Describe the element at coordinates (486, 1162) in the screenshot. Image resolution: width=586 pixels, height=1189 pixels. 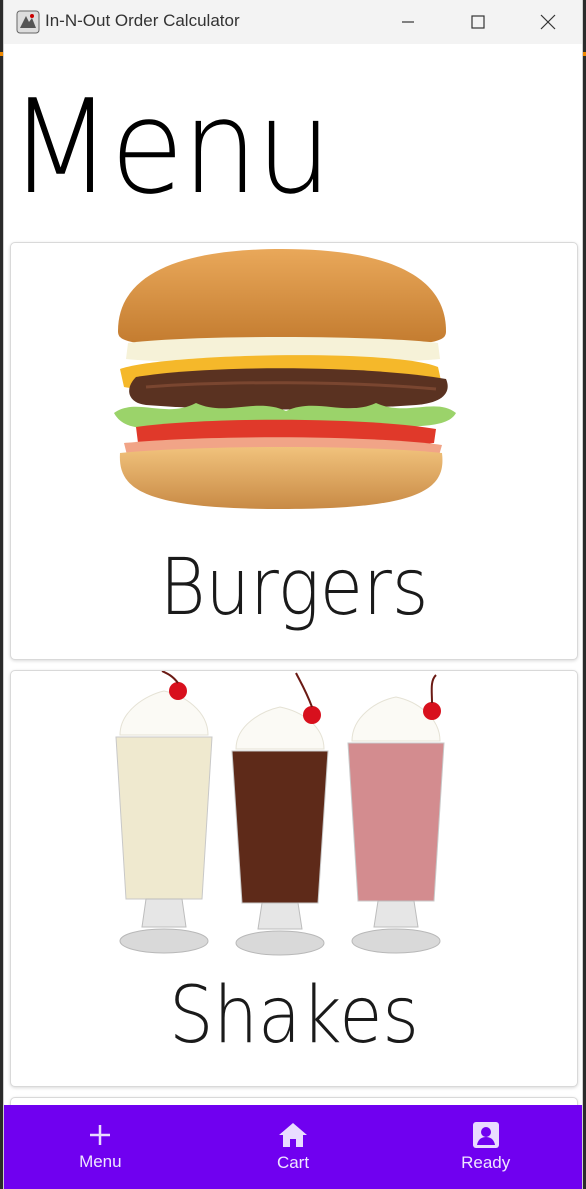
I see `nav-label-ready: Ready` at that location.